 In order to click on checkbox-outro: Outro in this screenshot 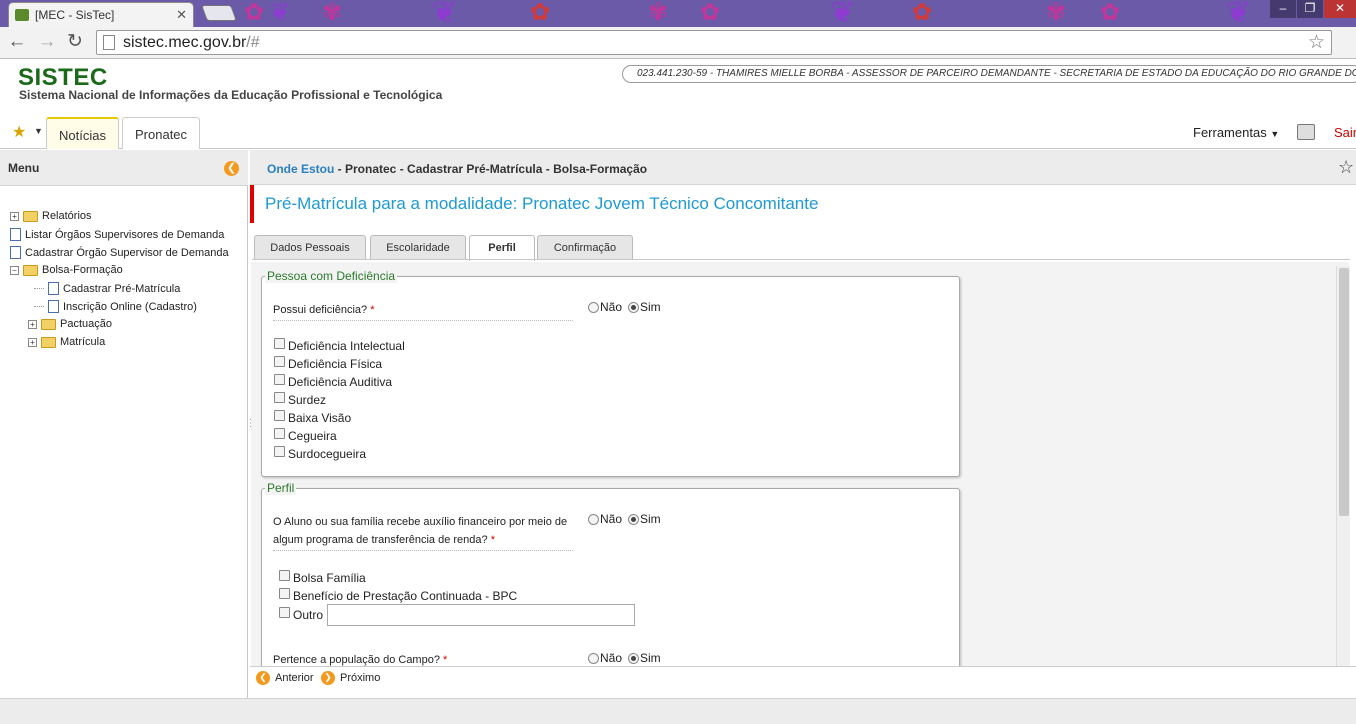, I will do `click(457, 615)`.